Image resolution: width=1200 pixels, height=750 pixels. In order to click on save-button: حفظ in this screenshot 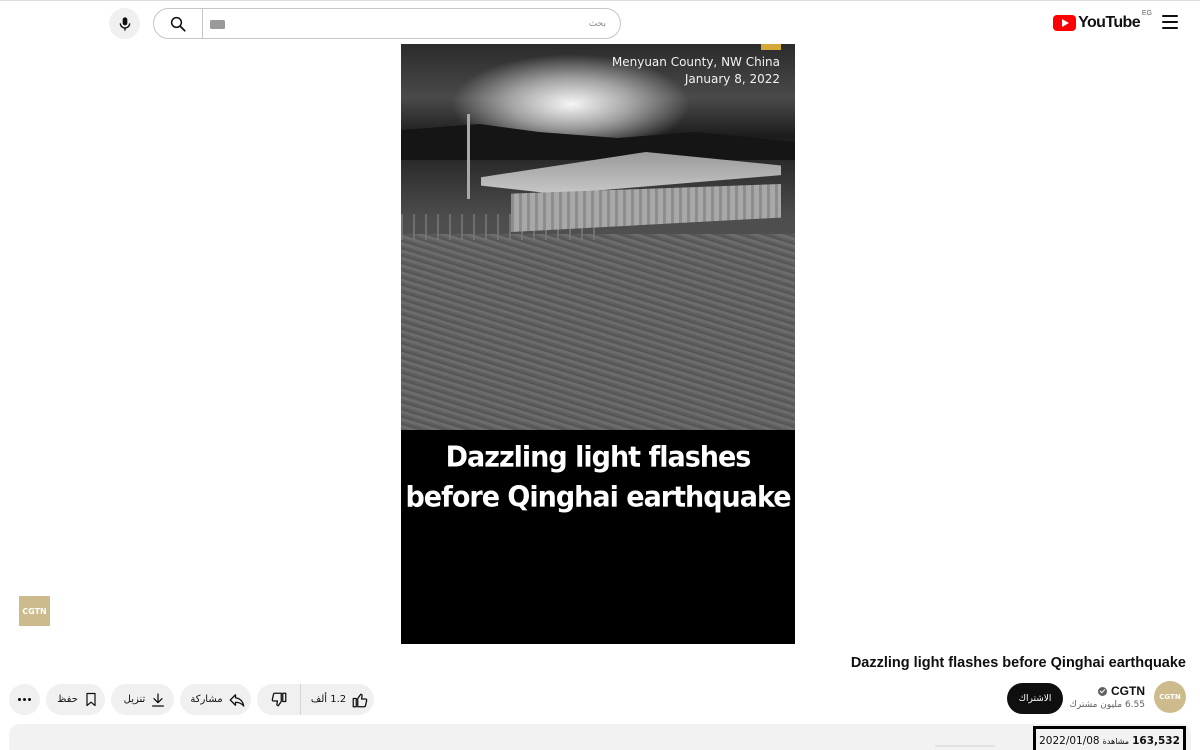, I will do `click(75, 699)`.